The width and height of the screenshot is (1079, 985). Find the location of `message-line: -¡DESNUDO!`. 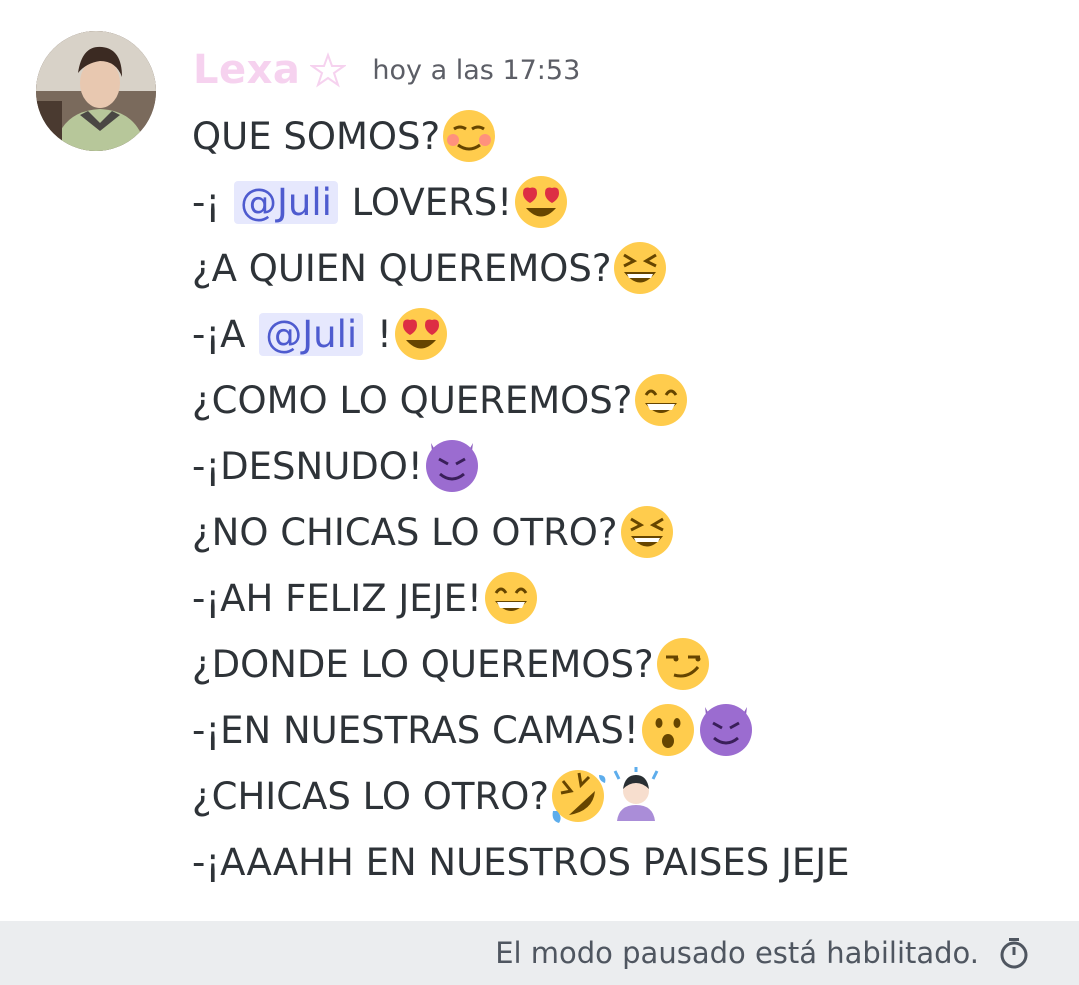

message-line: -¡DESNUDO! is located at coordinates (632, 466).